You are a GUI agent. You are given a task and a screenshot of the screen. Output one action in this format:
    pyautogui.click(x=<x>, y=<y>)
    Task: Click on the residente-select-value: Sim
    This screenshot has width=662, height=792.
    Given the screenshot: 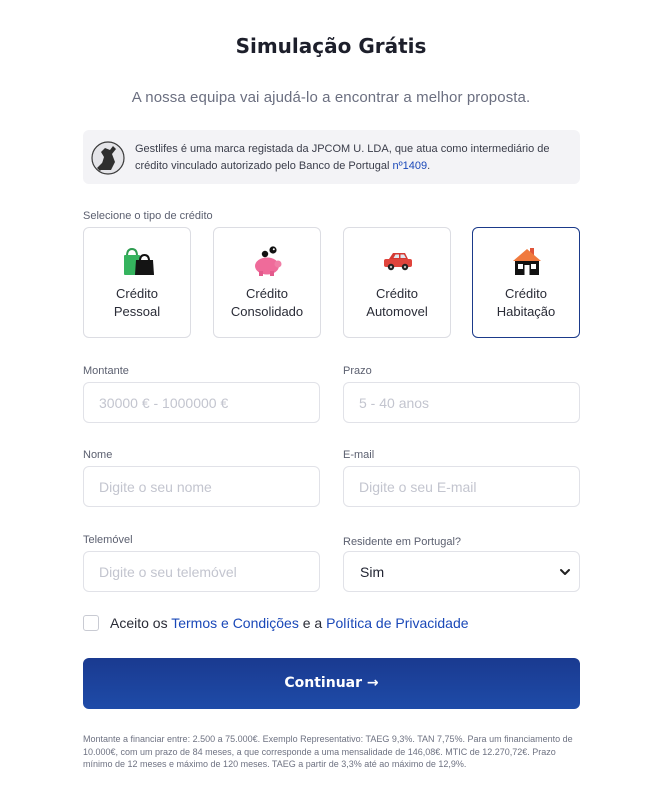 What is the action you would take?
    pyautogui.click(x=372, y=572)
    